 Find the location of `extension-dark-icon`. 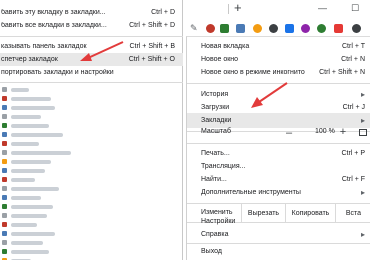

extension-dark-icon is located at coordinates (273, 28).